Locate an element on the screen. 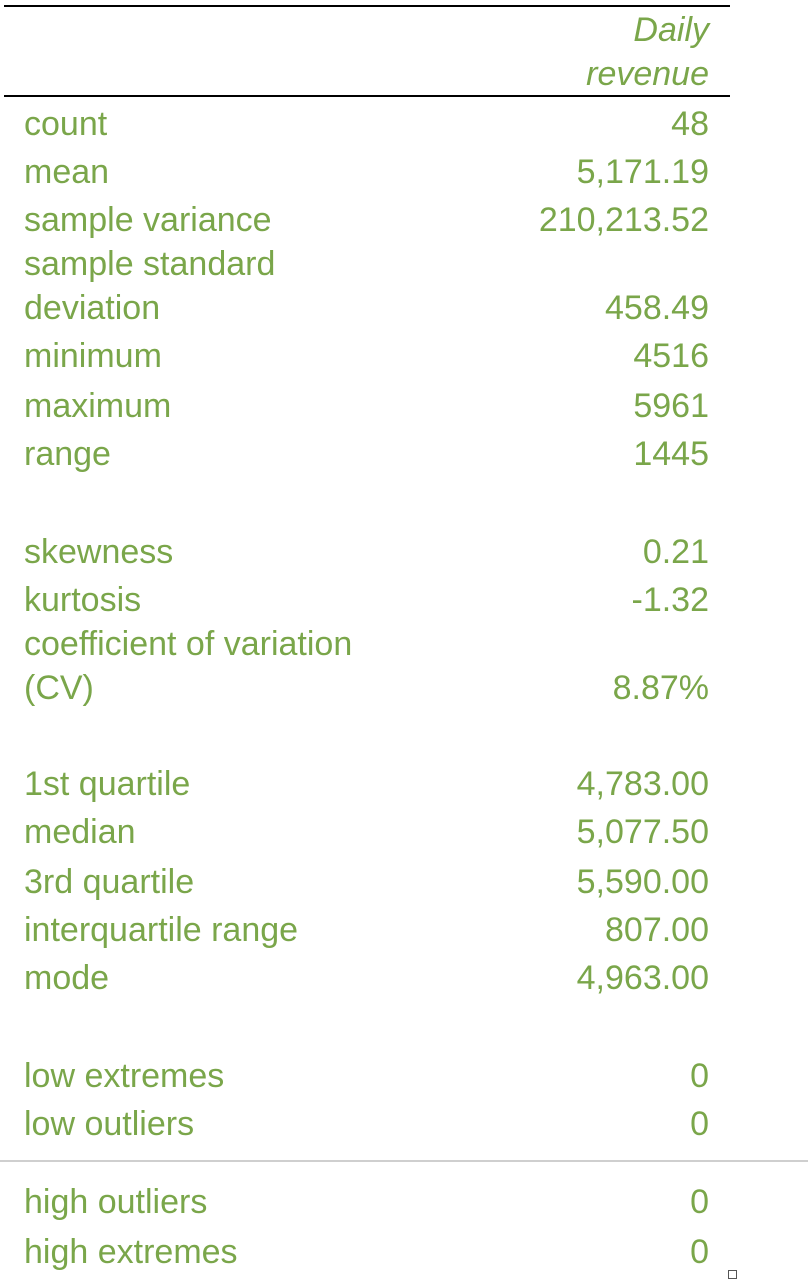 The width and height of the screenshot is (808, 1288). table-row-count: count 48 is located at coordinates (366, 124).